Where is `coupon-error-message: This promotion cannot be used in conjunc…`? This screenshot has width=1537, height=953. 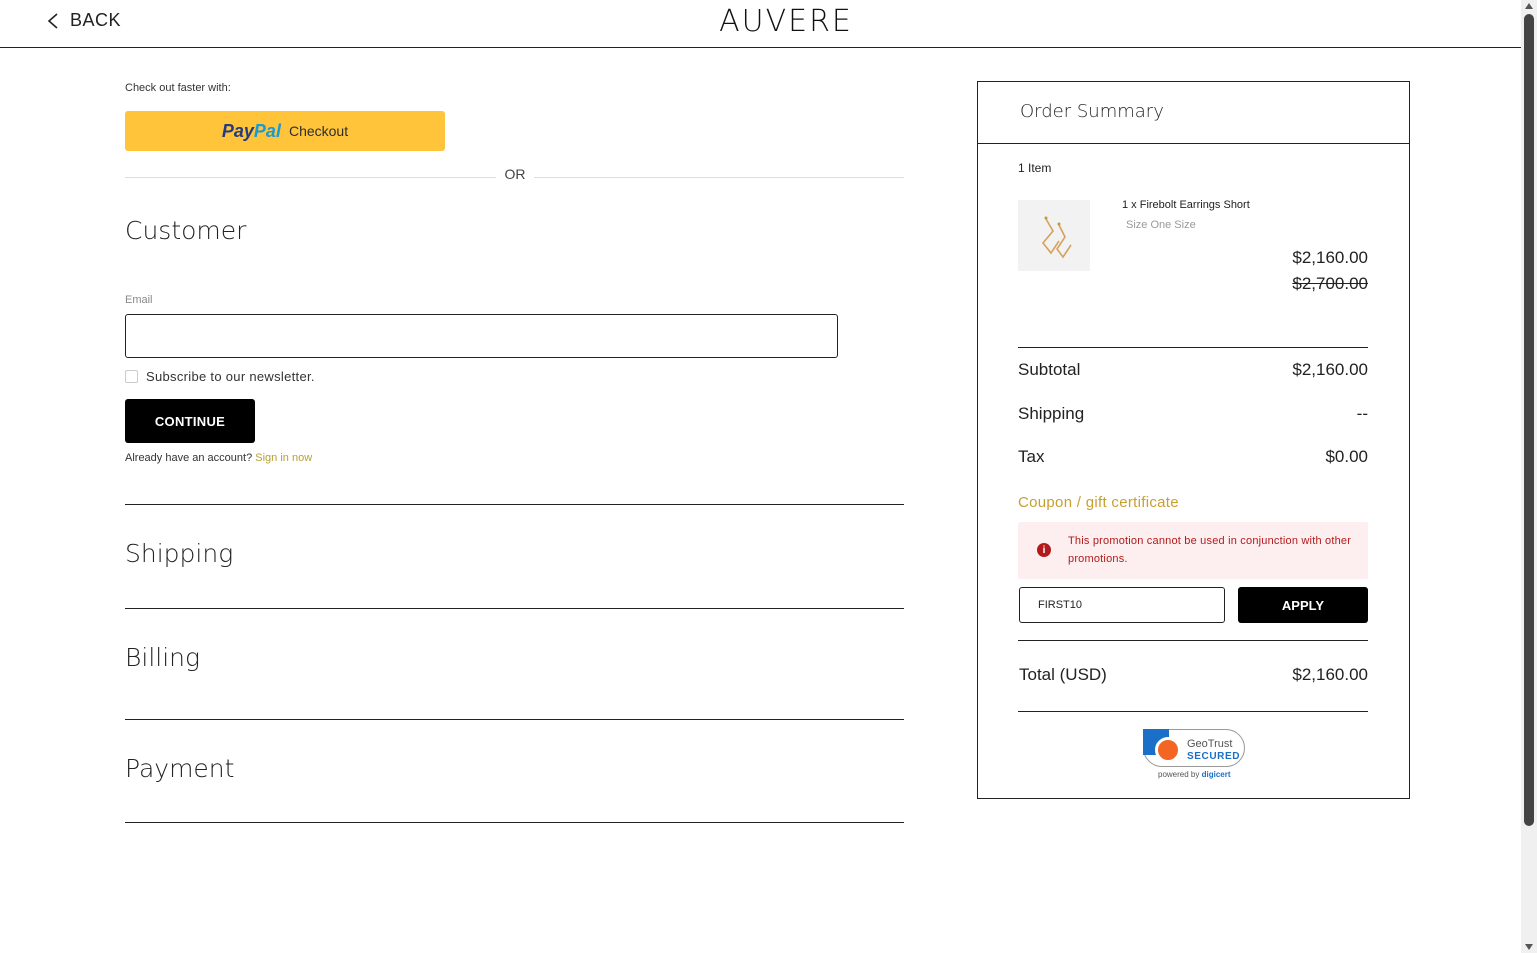 coupon-error-message: This promotion cannot be used in conjunc… is located at coordinates (1210, 550).